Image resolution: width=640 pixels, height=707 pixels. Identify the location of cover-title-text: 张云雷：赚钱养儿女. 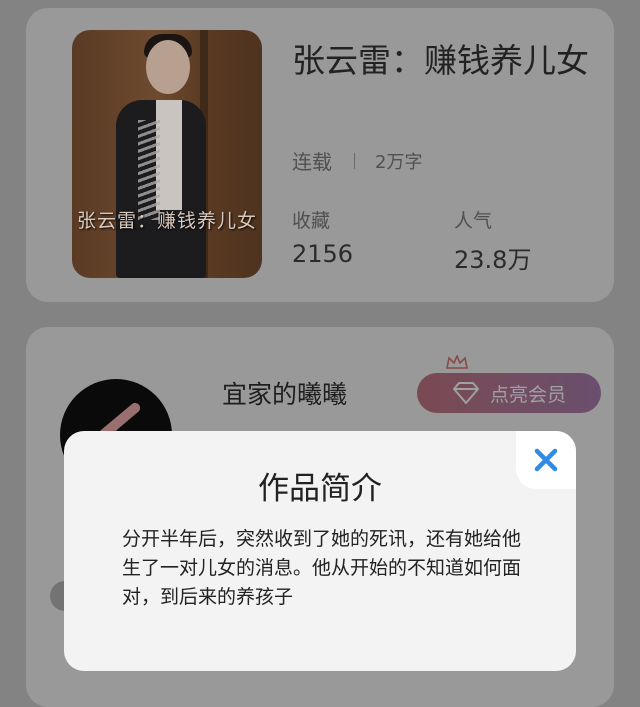
(166, 221).